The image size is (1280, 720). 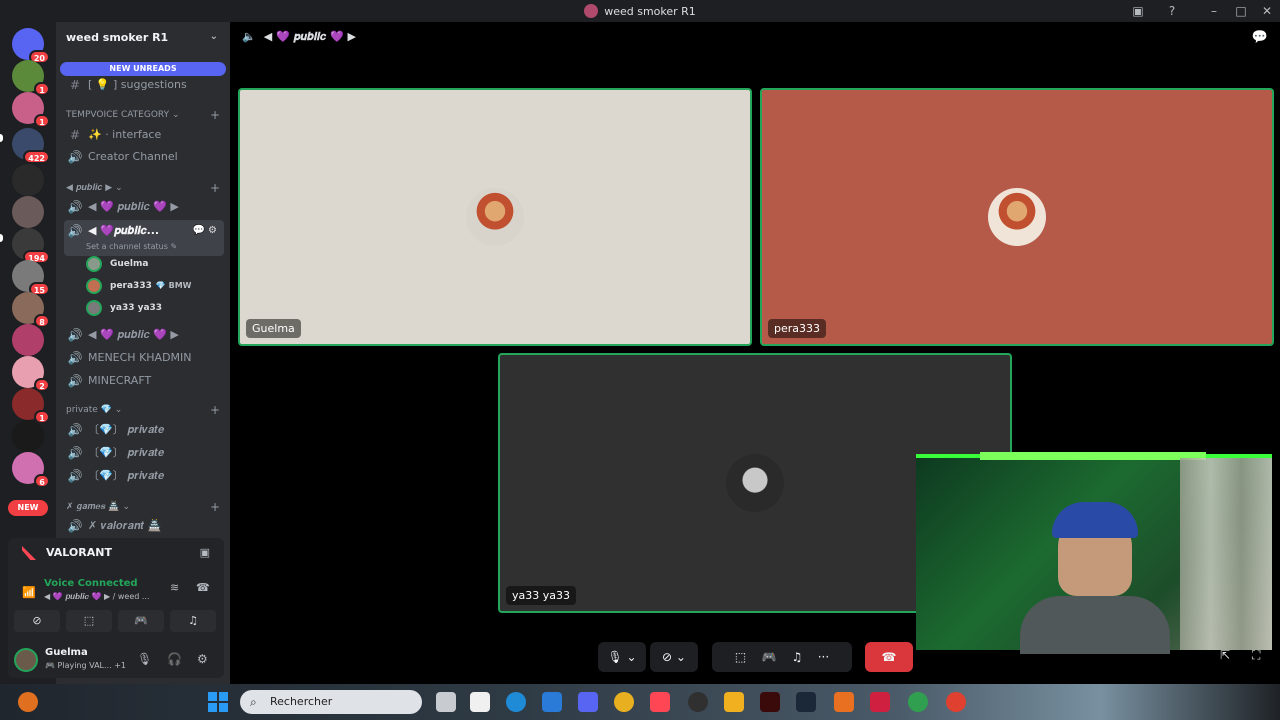 What do you see at coordinates (203, 587) in the screenshot?
I see `disconnect-icon: ☎` at bounding box center [203, 587].